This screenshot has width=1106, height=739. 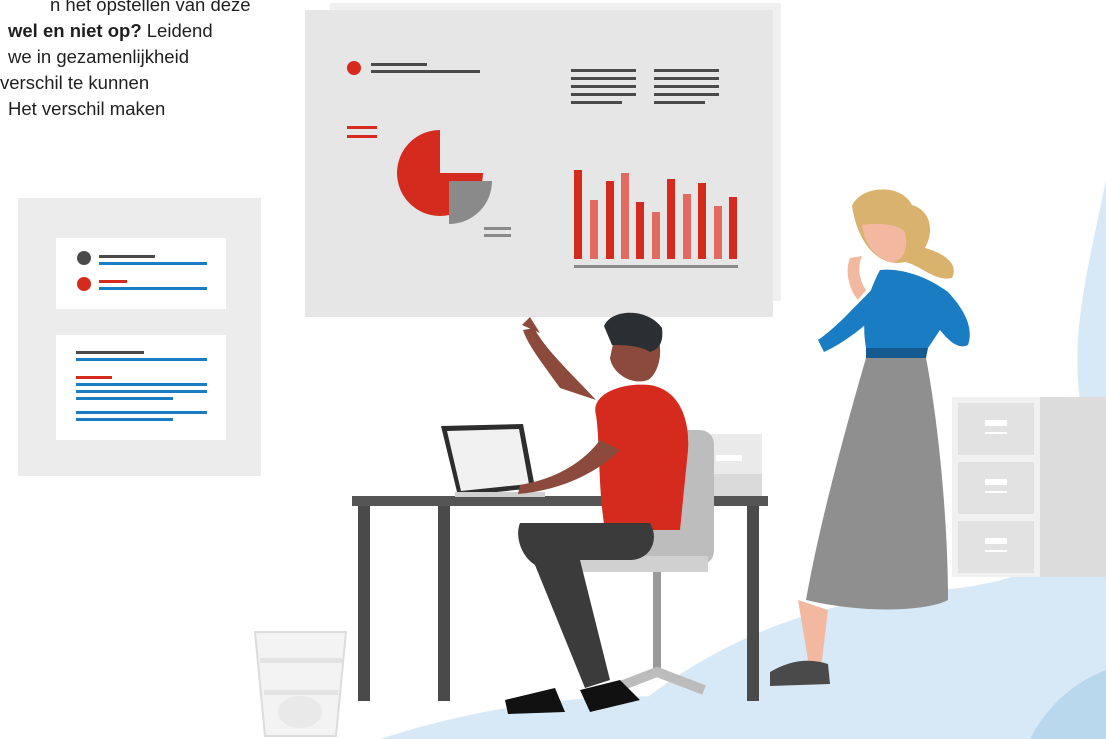 What do you see at coordinates (84, 284) in the screenshot?
I see `dot-red-icon` at bounding box center [84, 284].